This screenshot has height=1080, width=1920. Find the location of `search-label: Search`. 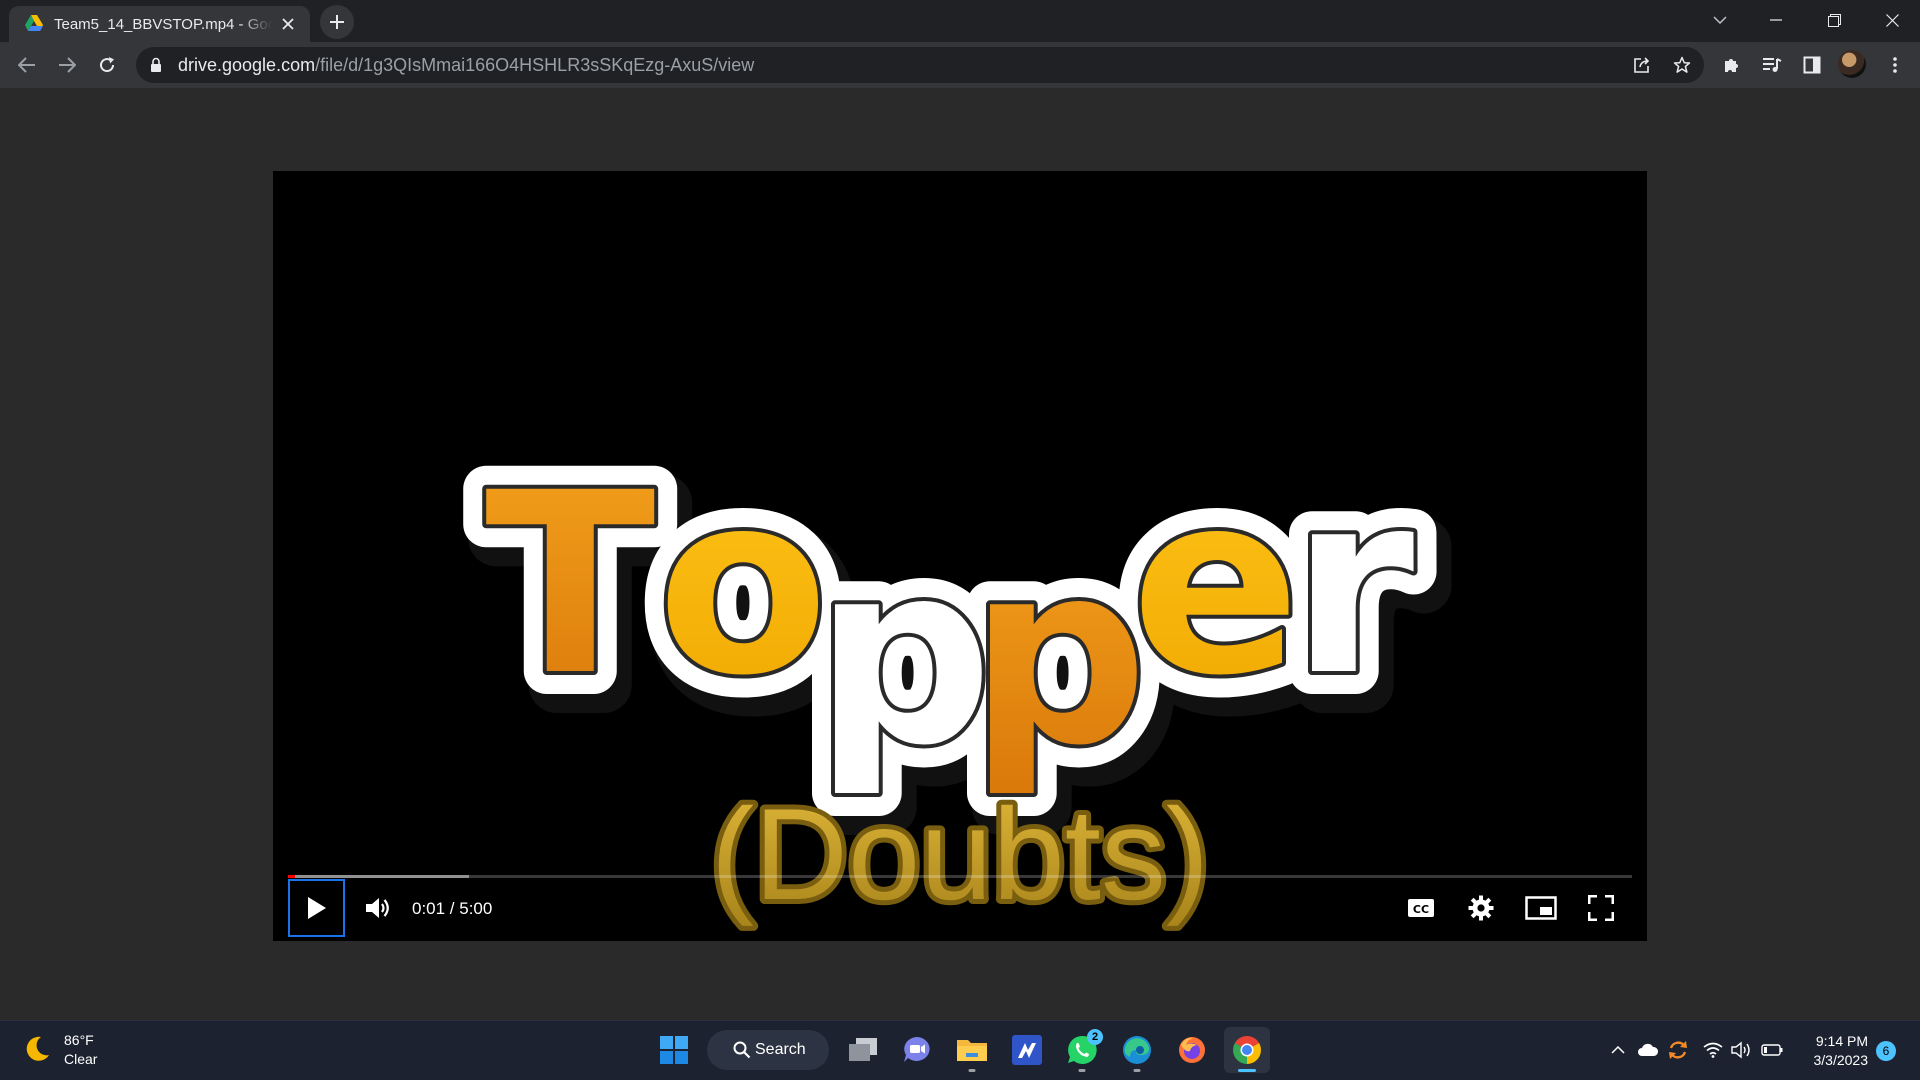

search-label: Search is located at coordinates (780, 1049).